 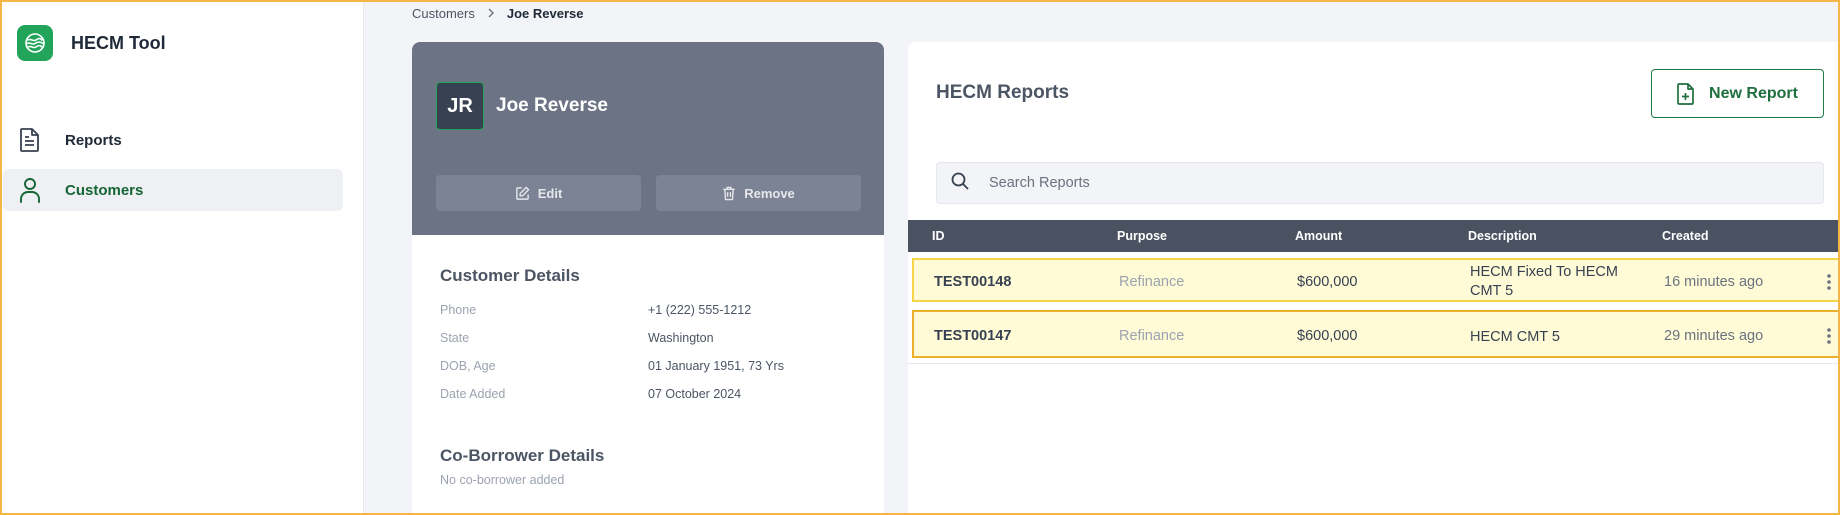 I want to click on detail-value: Washington, so click(x=681, y=338).